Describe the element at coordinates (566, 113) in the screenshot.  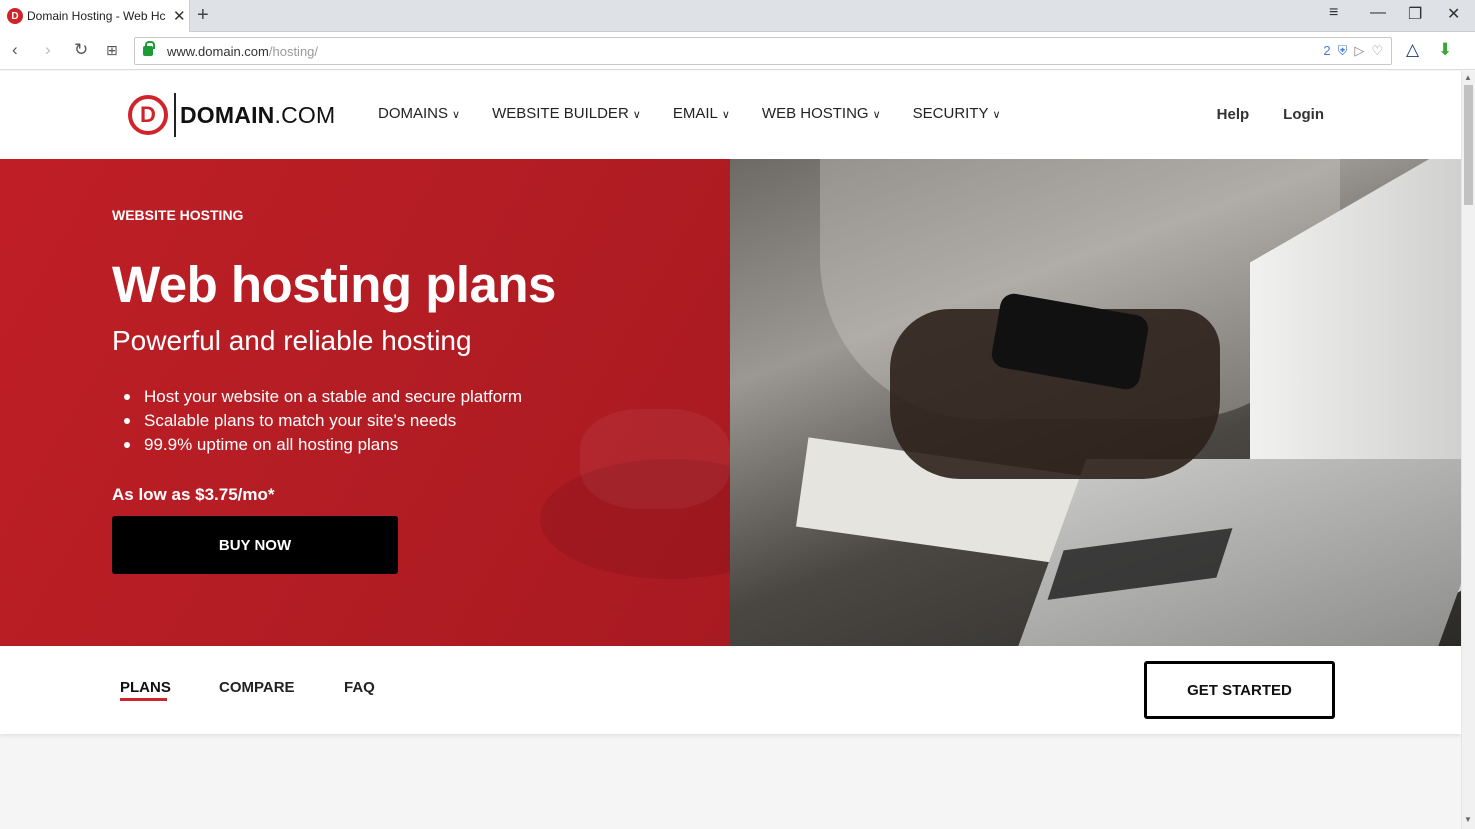
I see `nav-website-builder: WEBSITE BUILDER ∨` at that location.